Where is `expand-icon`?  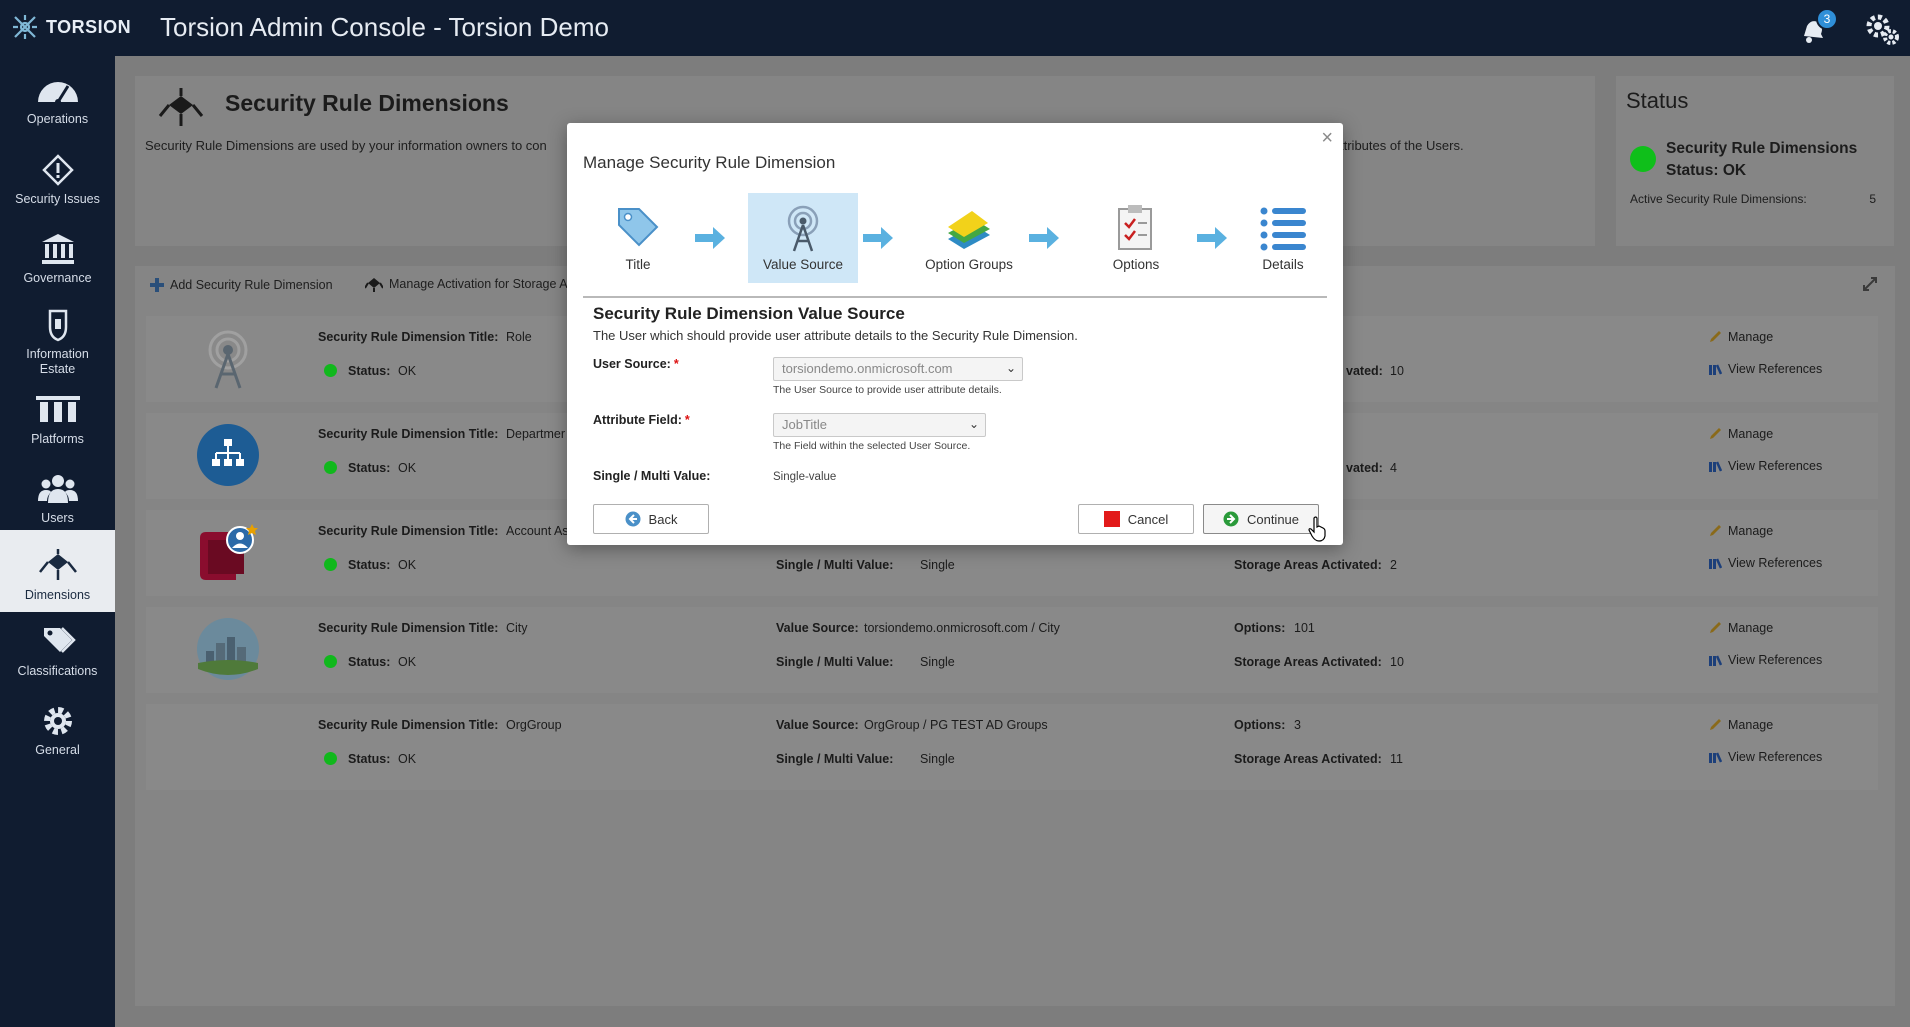 expand-icon is located at coordinates (1870, 284).